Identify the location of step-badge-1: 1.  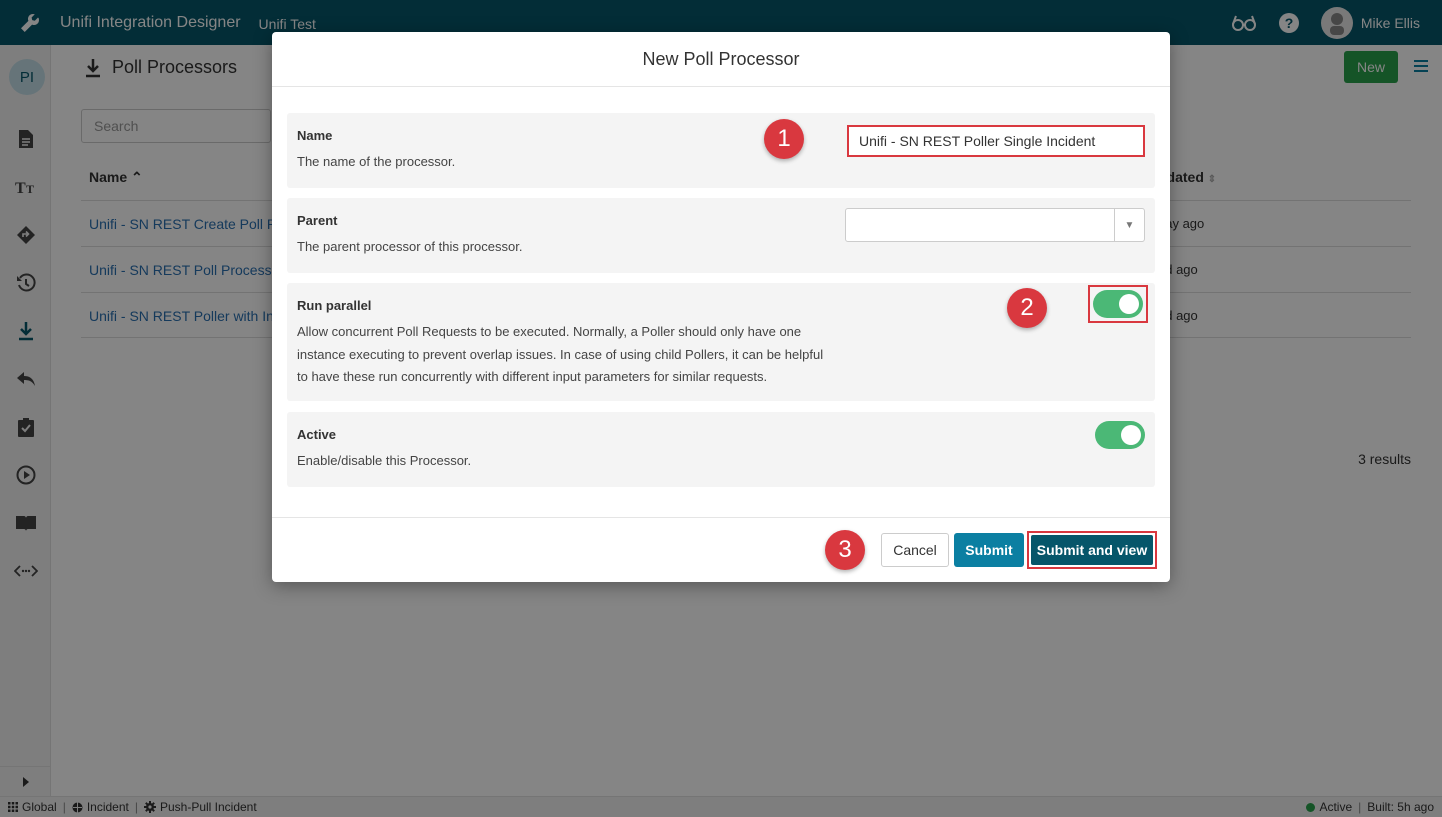
(784, 139).